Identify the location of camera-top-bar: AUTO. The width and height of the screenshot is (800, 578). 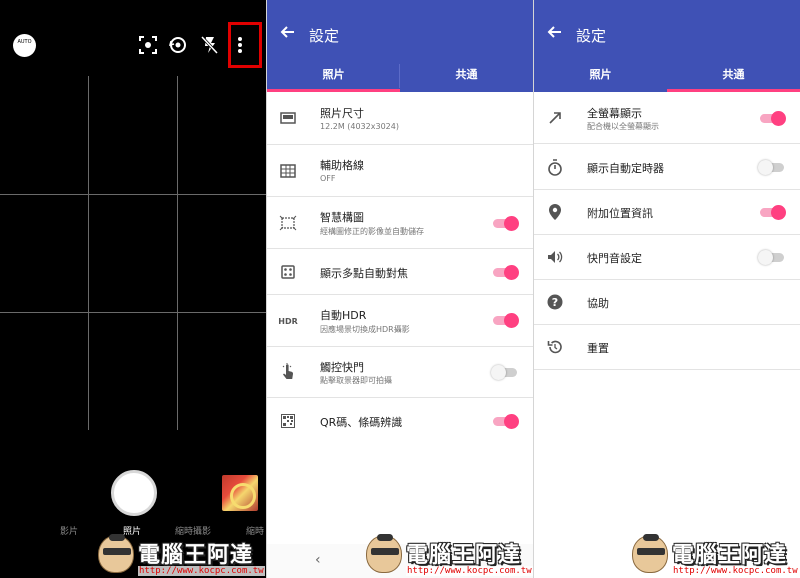
(133, 37).